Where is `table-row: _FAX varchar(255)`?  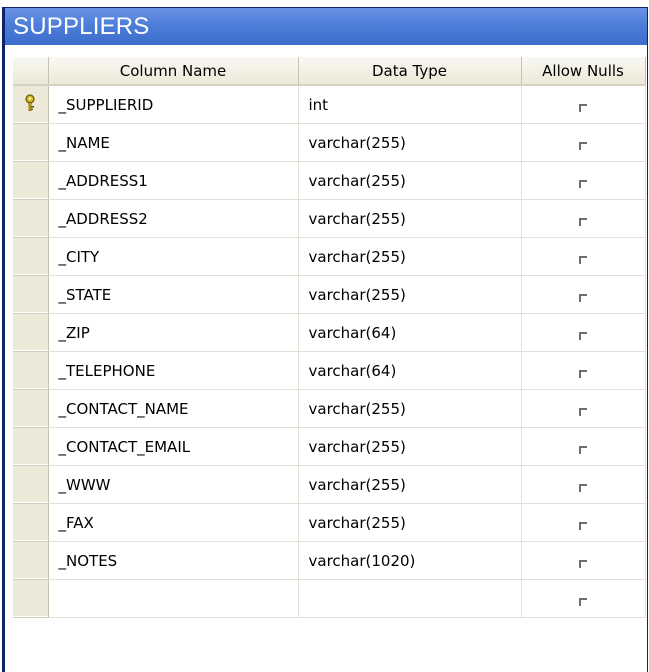 table-row: _FAX varchar(255) is located at coordinates (329, 522).